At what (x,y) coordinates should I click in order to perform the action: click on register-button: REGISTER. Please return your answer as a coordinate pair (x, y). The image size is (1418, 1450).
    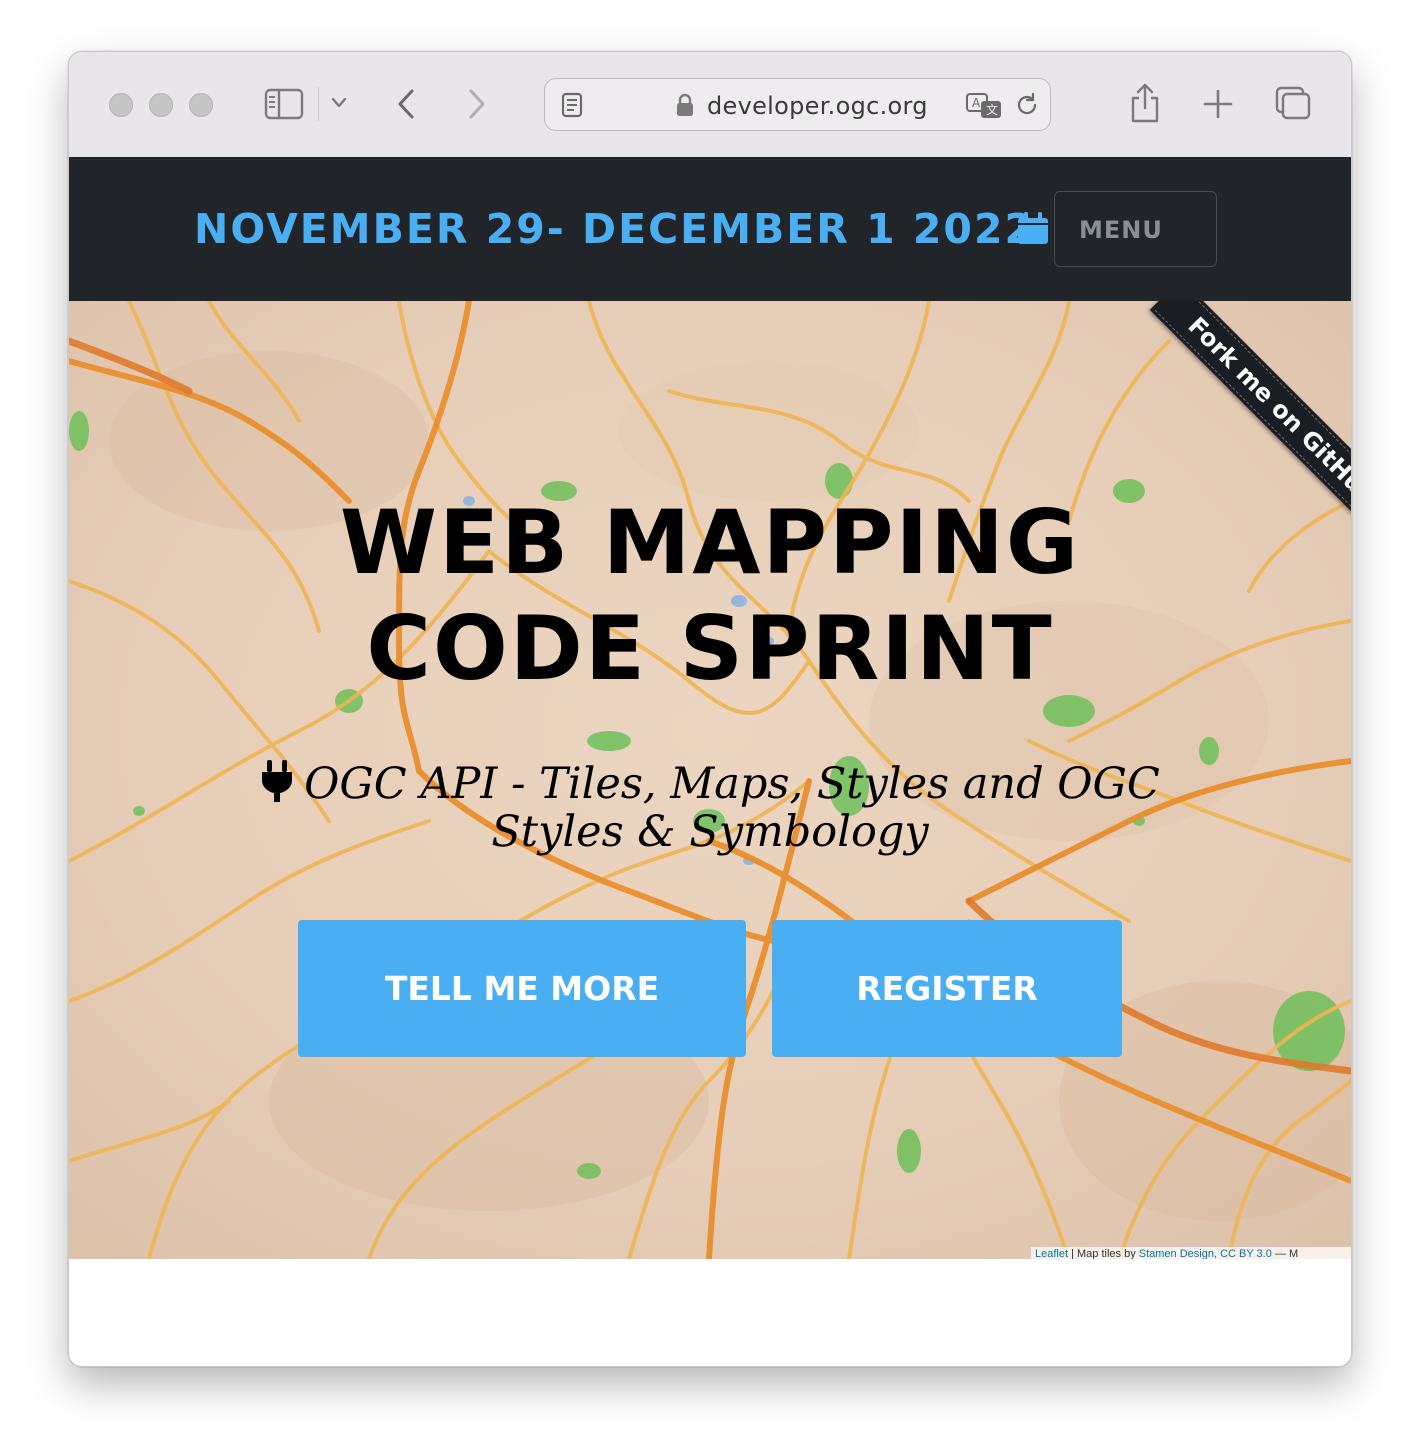
    Looking at the image, I should click on (947, 988).